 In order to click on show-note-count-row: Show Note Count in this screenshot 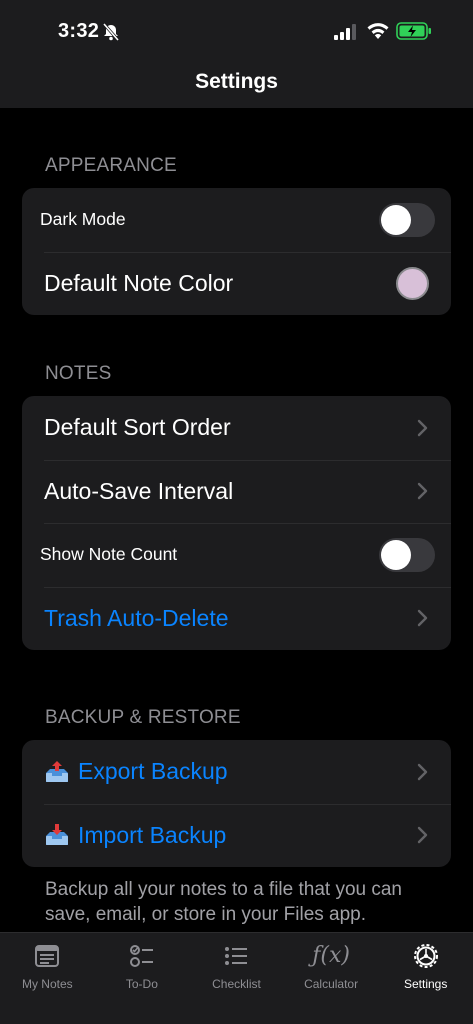, I will do `click(236, 555)`.